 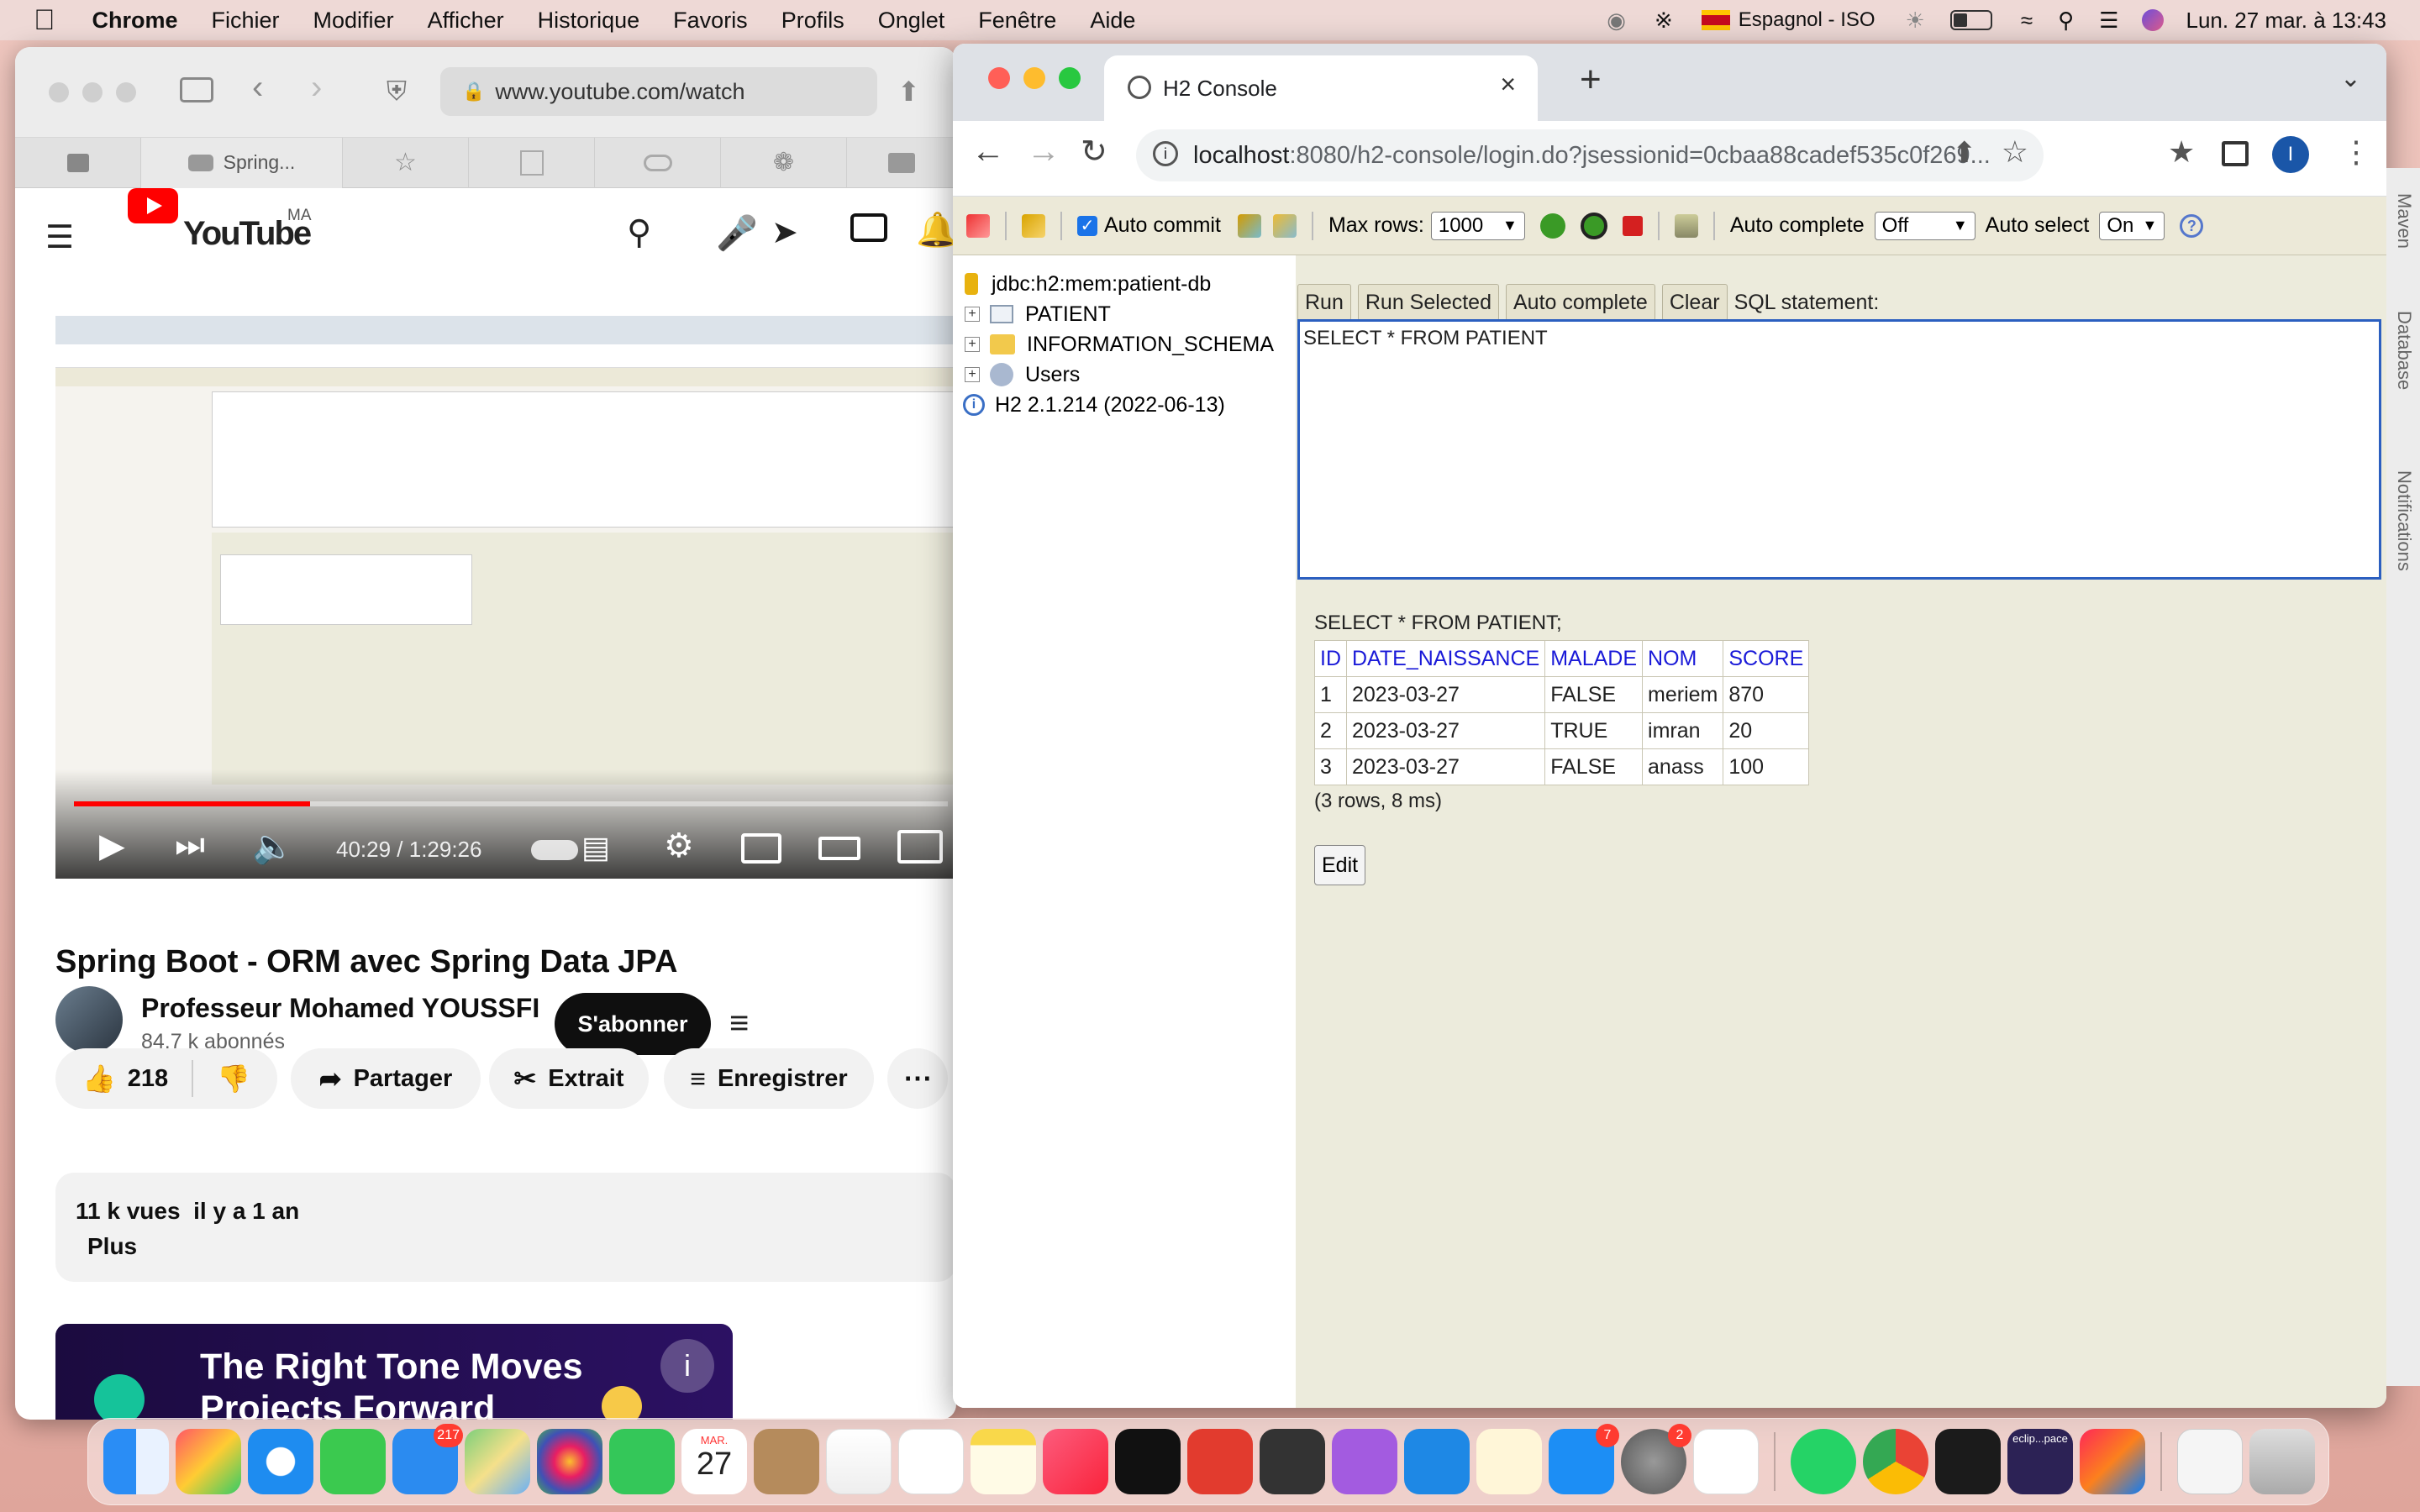 I want to click on control-center-icon: ☰, so click(x=2108, y=21).